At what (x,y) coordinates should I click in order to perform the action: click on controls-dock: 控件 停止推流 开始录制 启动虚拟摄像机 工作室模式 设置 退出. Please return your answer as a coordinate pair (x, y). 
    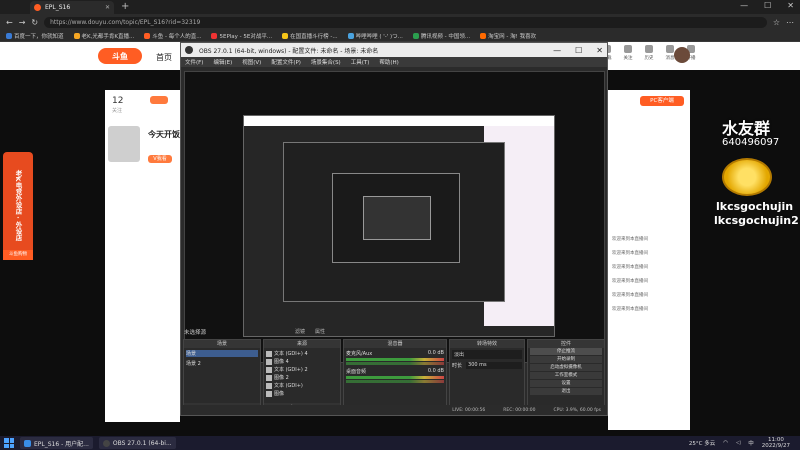
    Looking at the image, I should click on (566, 376).